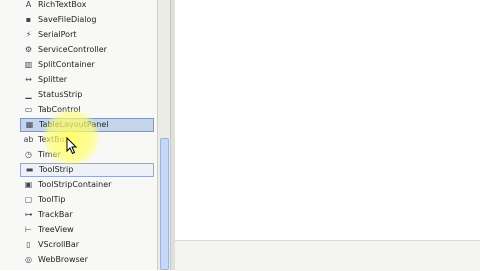  I want to click on toolbox-item: ⚡ SerialPort, so click(87, 35).